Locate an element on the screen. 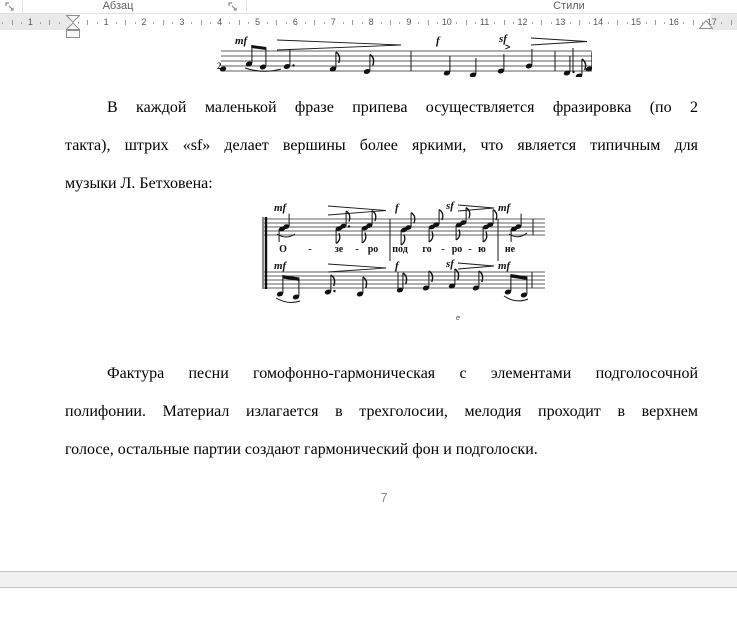  ruler-number: 7 is located at coordinates (333, 22).